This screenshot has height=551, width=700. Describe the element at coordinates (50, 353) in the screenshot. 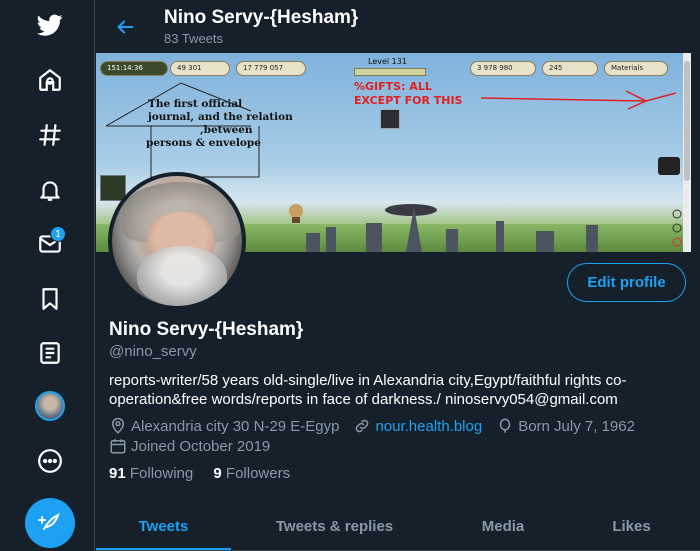

I see `lists-icon` at that location.